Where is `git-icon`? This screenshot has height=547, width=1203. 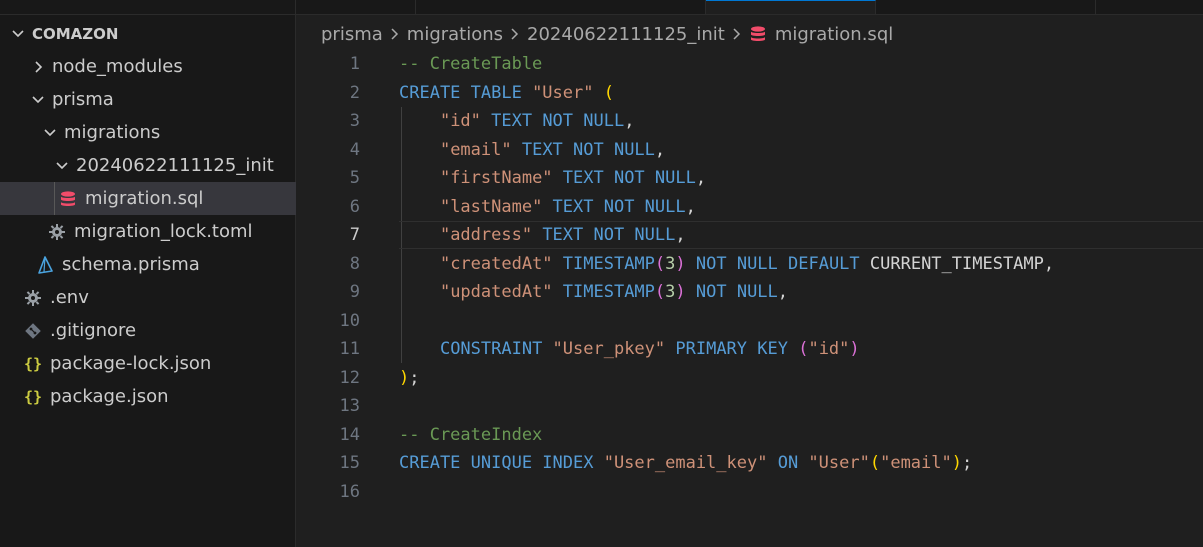 git-icon is located at coordinates (33, 331).